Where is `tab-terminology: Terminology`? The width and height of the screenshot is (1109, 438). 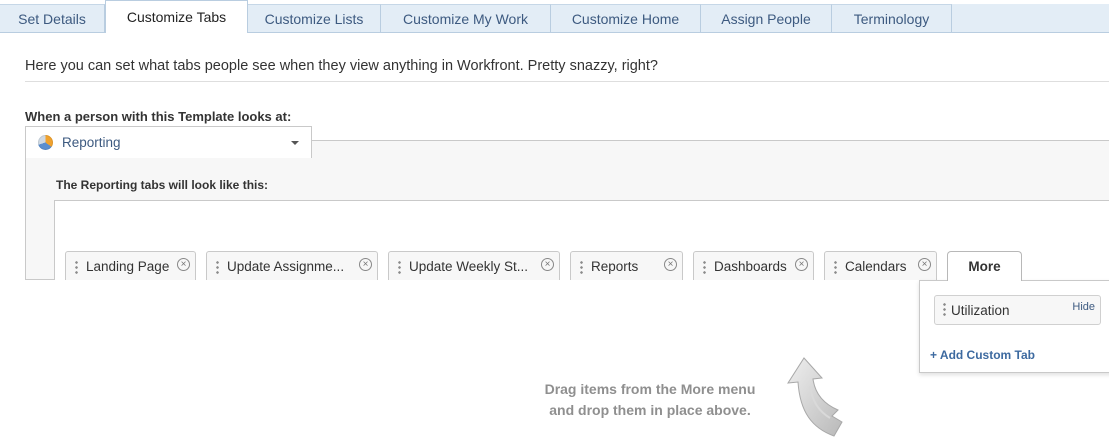
tab-terminology: Terminology is located at coordinates (892, 18).